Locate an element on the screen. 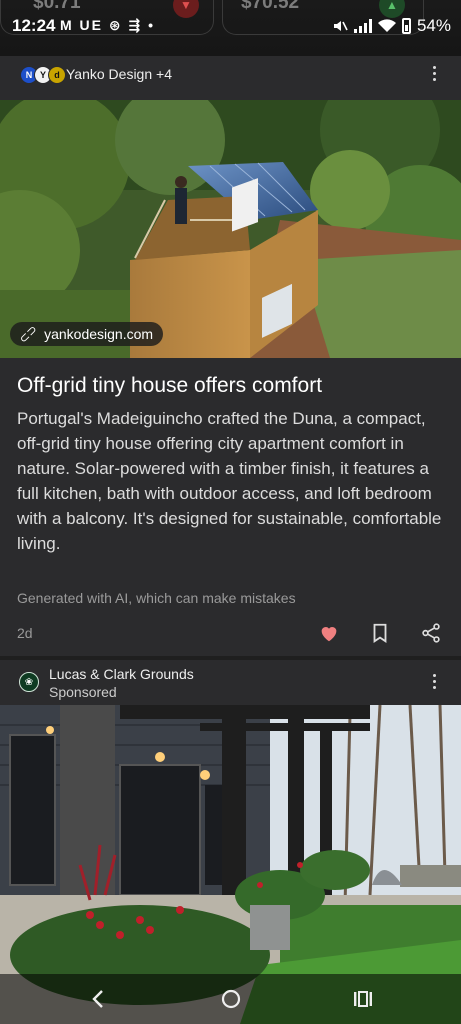 The width and height of the screenshot is (461, 1024). article-headline: Off-grid tiny house offers comfort is located at coordinates (169, 386).